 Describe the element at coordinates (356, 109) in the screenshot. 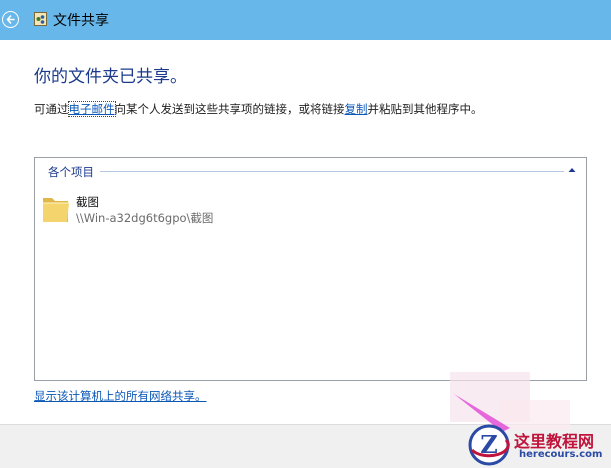

I see `copy-link: 复制` at that location.